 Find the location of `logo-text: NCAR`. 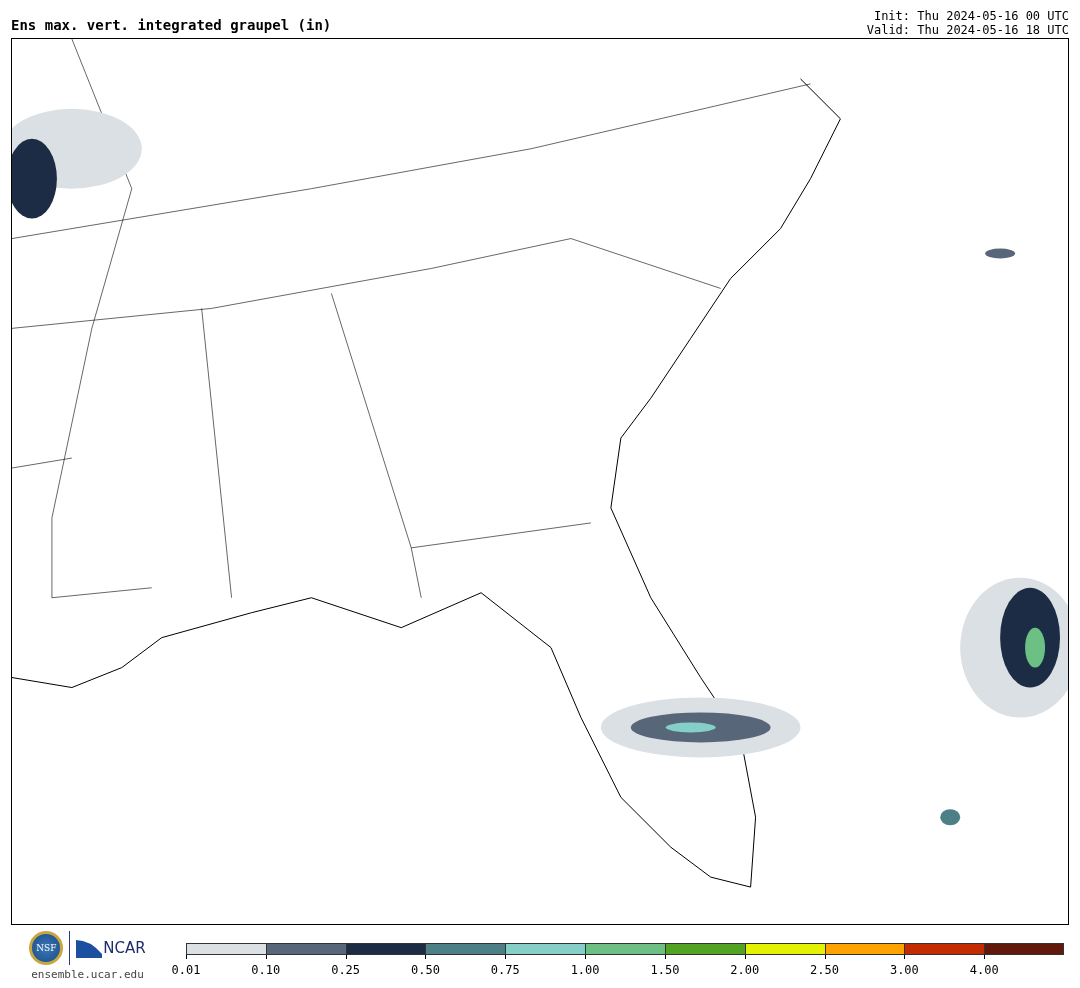

logo-text: NCAR is located at coordinates (124, 948).